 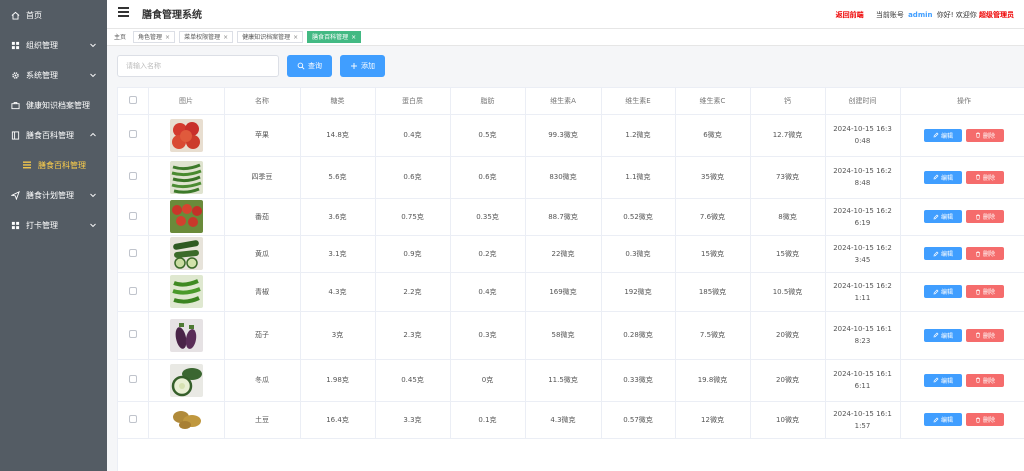 What do you see at coordinates (862, 222) in the screenshot?
I see `created-time-line2: 6:19` at bounding box center [862, 222].